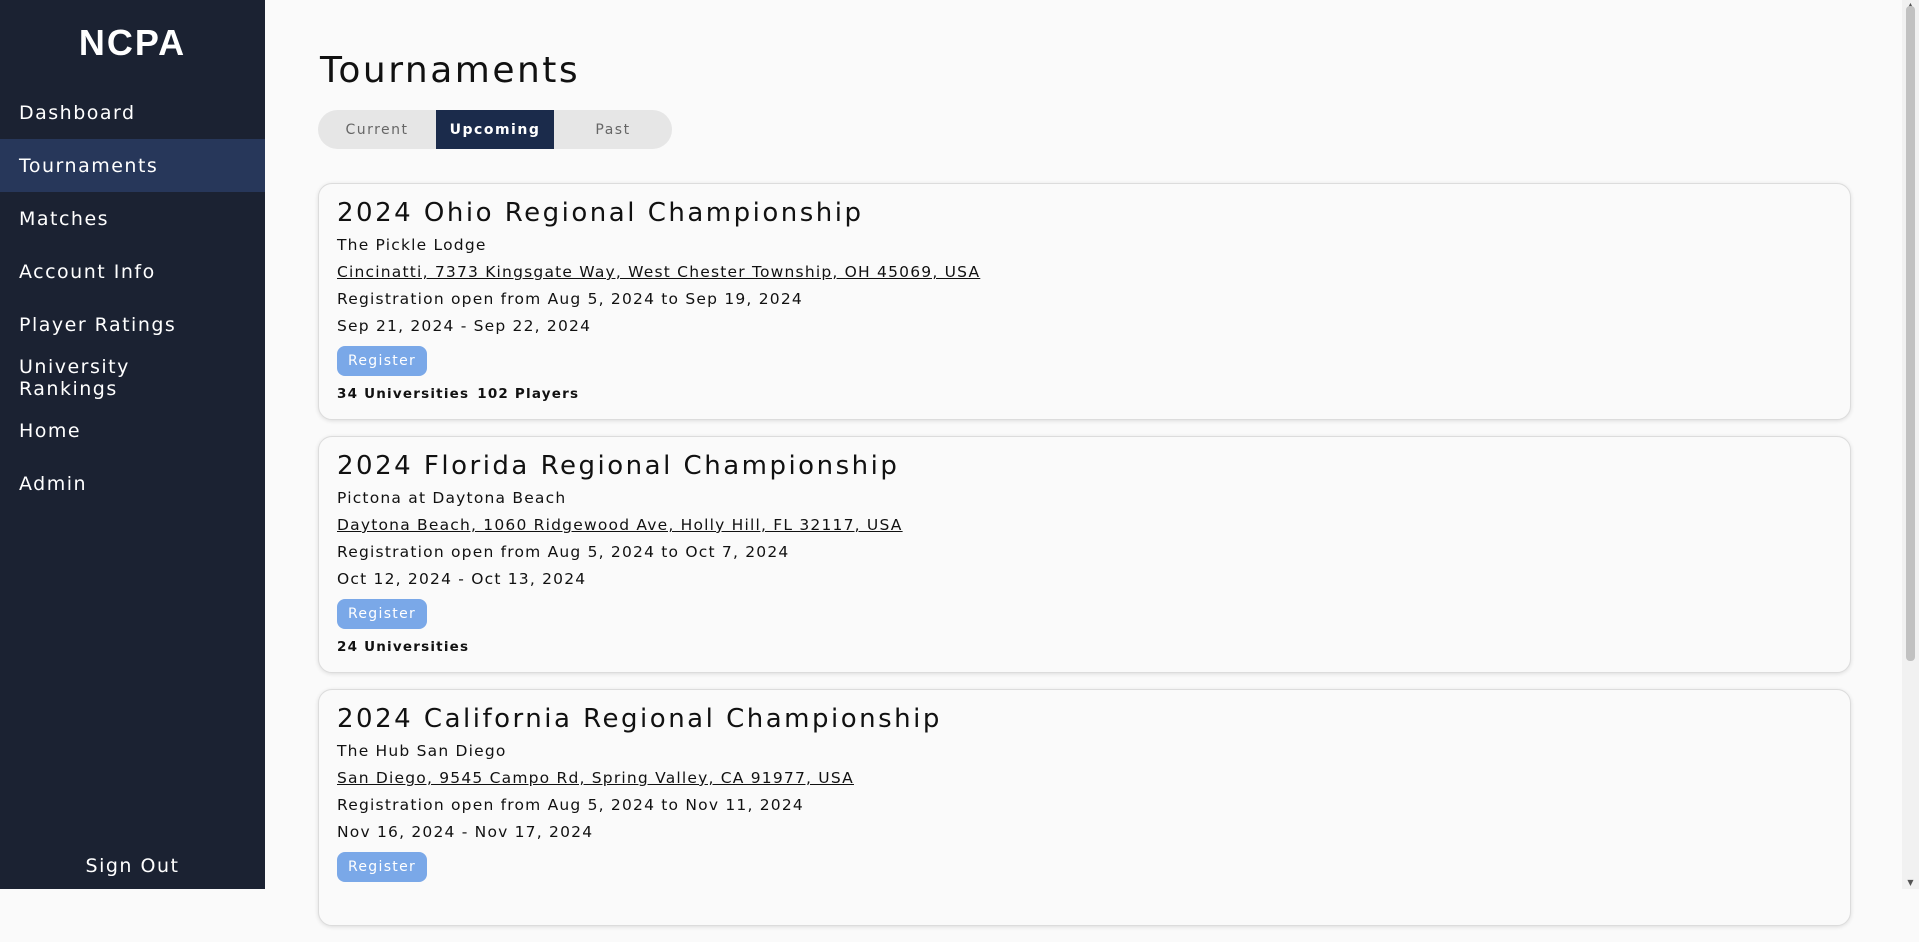 The image size is (1919, 942). I want to click on tab-current: Current, so click(377, 129).